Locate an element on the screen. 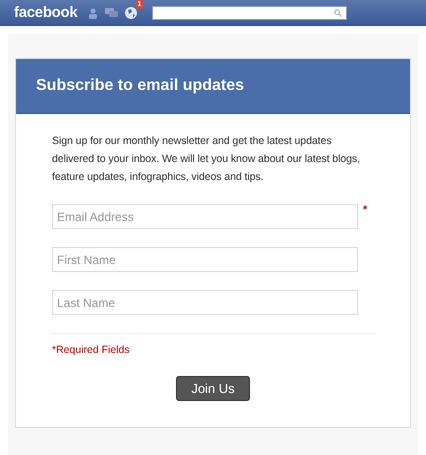  logo: facebook is located at coordinates (46, 12).